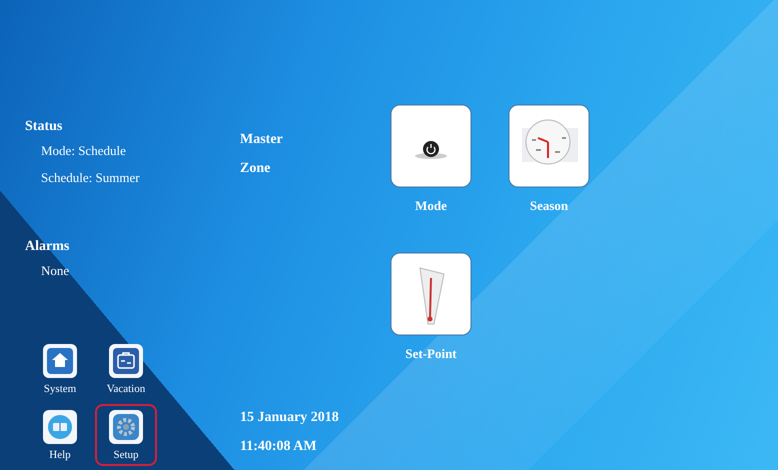 This screenshot has width=778, height=470. I want to click on house-icon, so click(60, 361).